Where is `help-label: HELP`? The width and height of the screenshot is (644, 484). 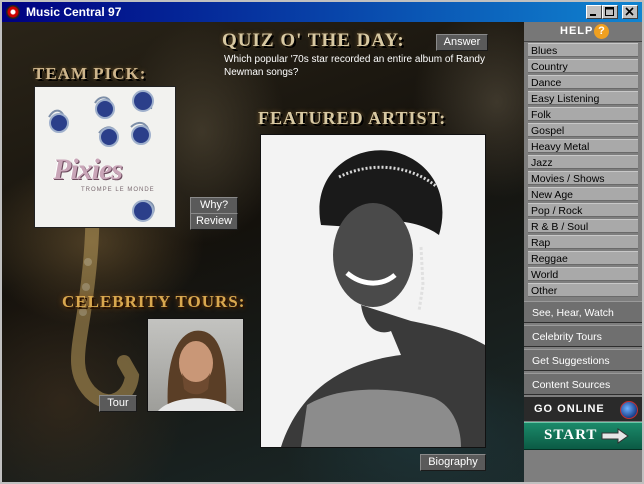 help-label: HELP is located at coordinates (577, 31).